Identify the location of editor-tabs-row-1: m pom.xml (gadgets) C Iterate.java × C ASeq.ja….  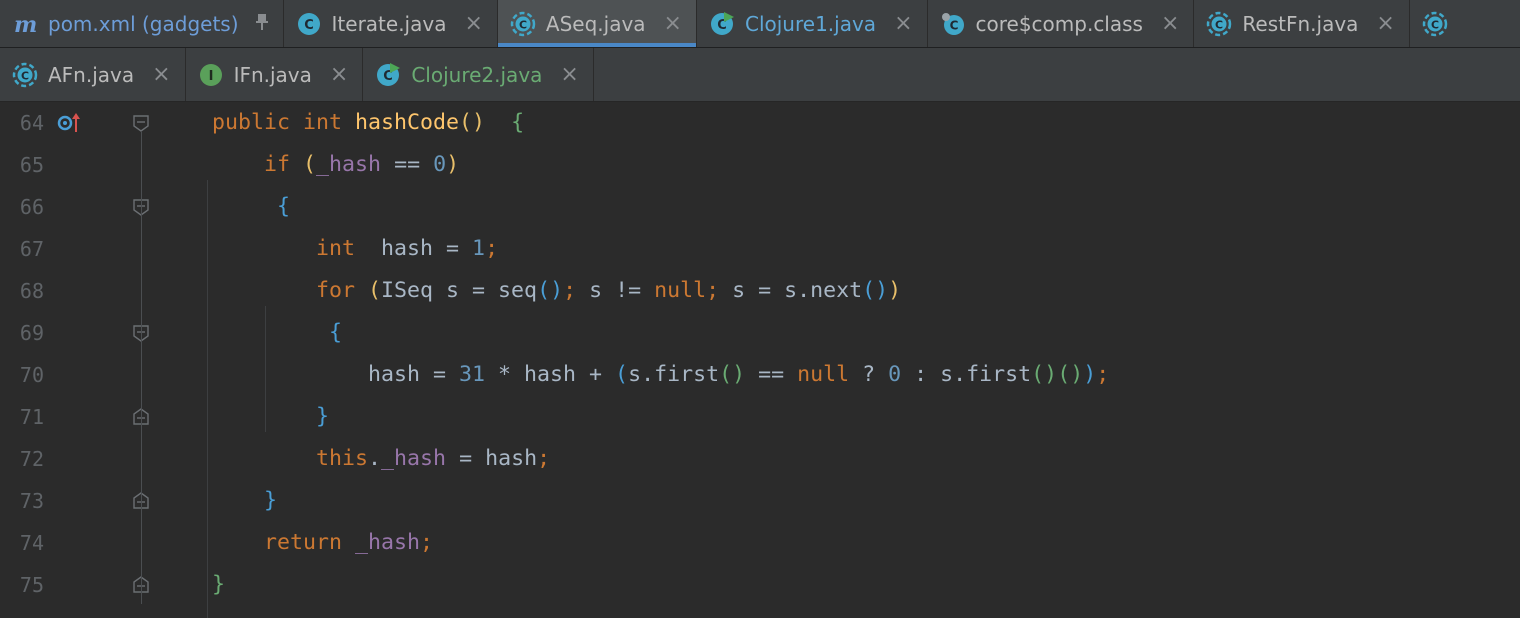
(760, 24).